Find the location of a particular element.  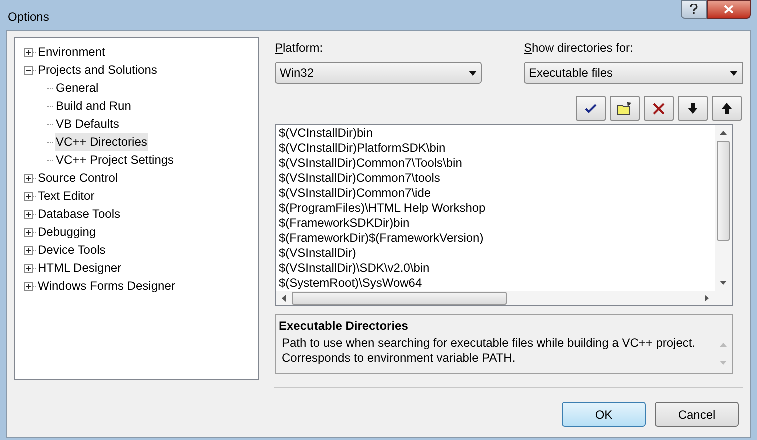

help-button is located at coordinates (694, 9).